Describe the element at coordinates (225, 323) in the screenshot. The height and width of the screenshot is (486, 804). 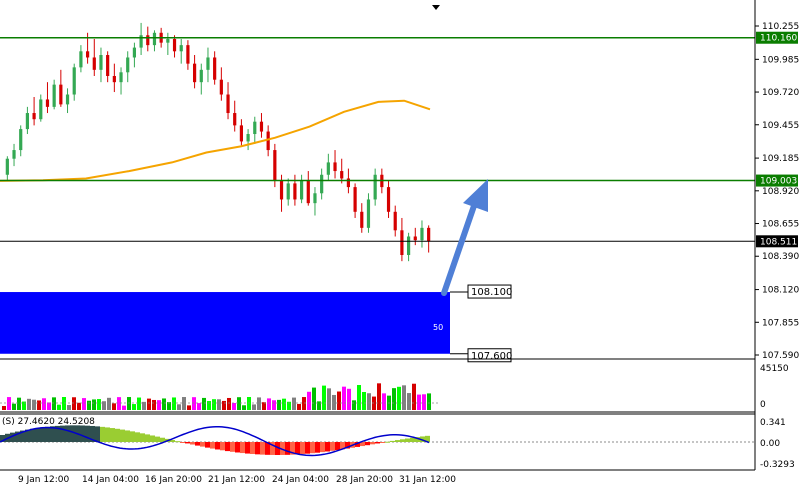
I see `demand-zone-rectangle` at that location.